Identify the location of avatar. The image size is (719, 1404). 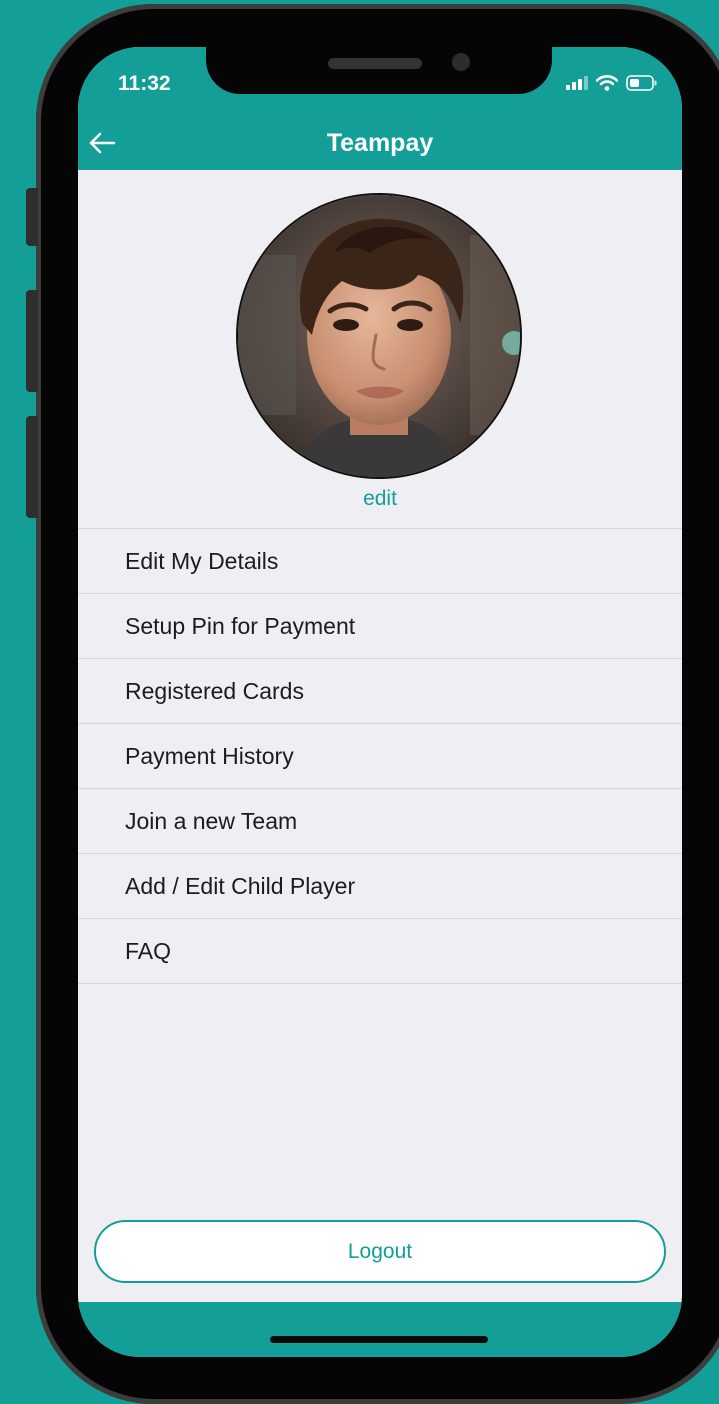
(379, 336).